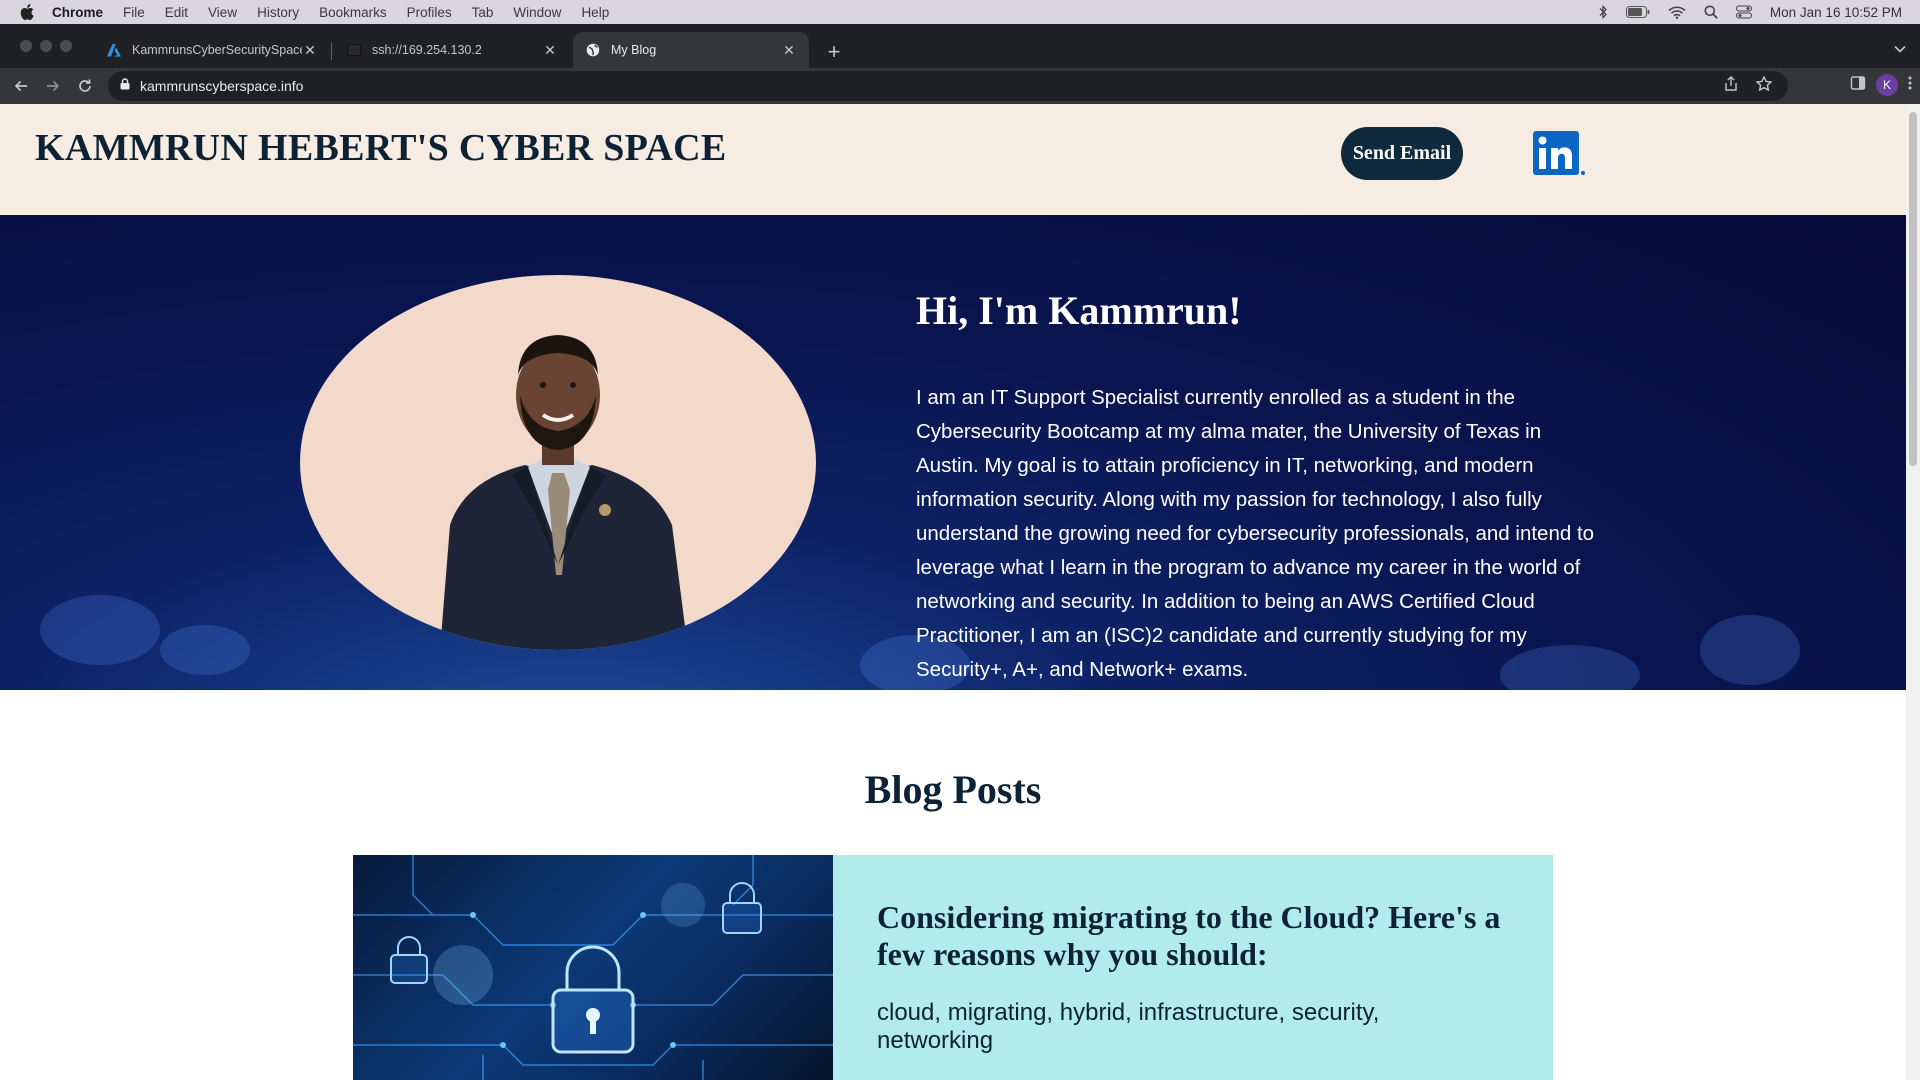 This screenshot has height=1080, width=1920. I want to click on tab-kammruns-cyber-security-space: KammrunsCyberSecuritySpace ✕, so click(212, 50).